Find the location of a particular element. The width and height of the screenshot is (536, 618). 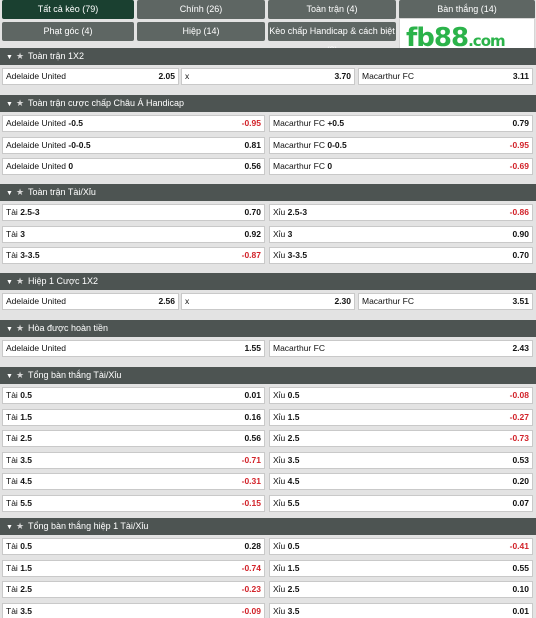

odds-selection: Tài 0.5 0.28 is located at coordinates (133, 546).